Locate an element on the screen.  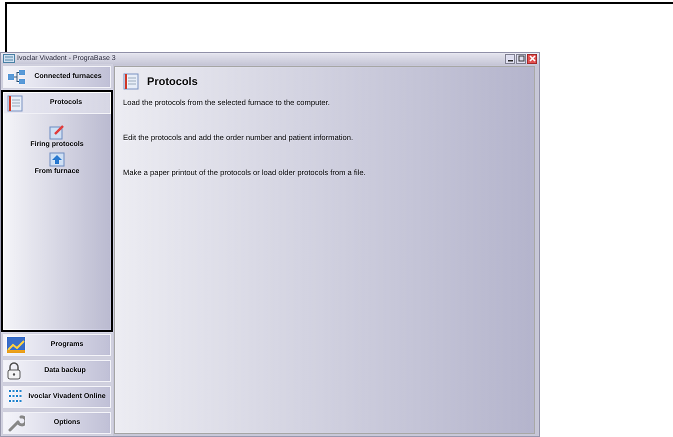
minimize-button is located at coordinates (510, 59).